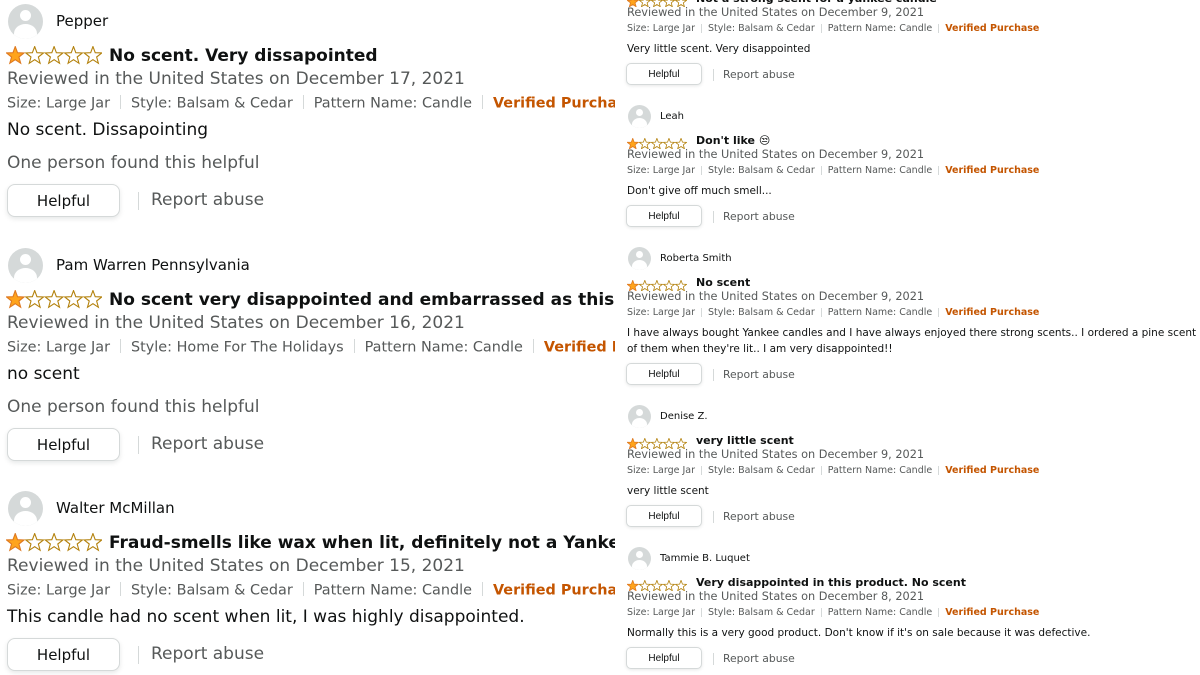  What do you see at coordinates (82, 21) in the screenshot?
I see `reviewer-name: Pepper` at bounding box center [82, 21].